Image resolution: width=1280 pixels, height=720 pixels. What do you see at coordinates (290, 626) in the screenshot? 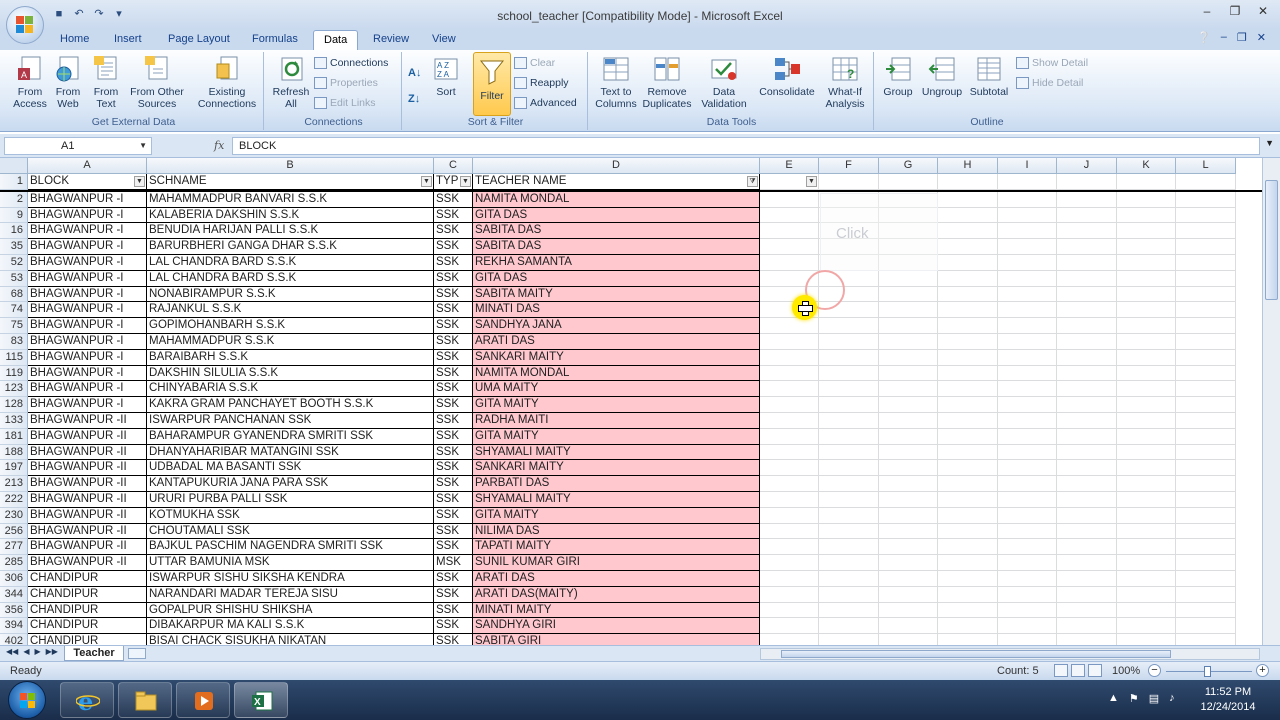
I see `cell-school-name: DIBAKARPUR MA KALI S.S.K` at bounding box center [290, 626].